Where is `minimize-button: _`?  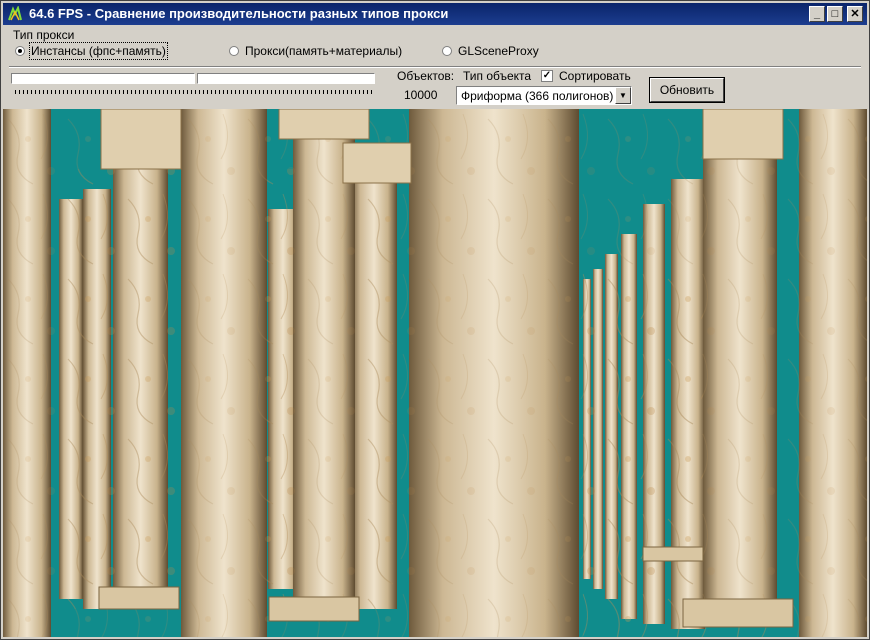 minimize-button: _ is located at coordinates (817, 14).